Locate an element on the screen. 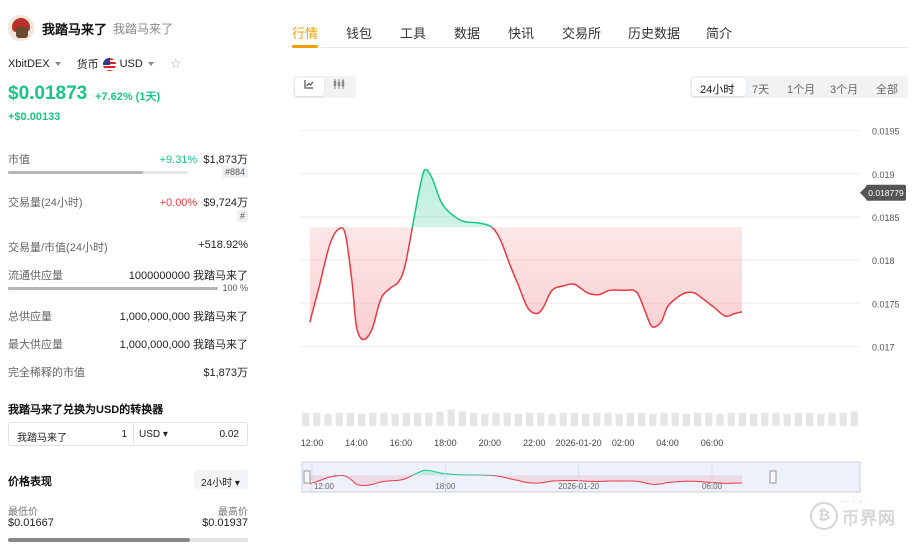 The height and width of the screenshot is (544, 922). total-supply-value: 1,000,000,000 我踏马来了 is located at coordinates (183, 317).